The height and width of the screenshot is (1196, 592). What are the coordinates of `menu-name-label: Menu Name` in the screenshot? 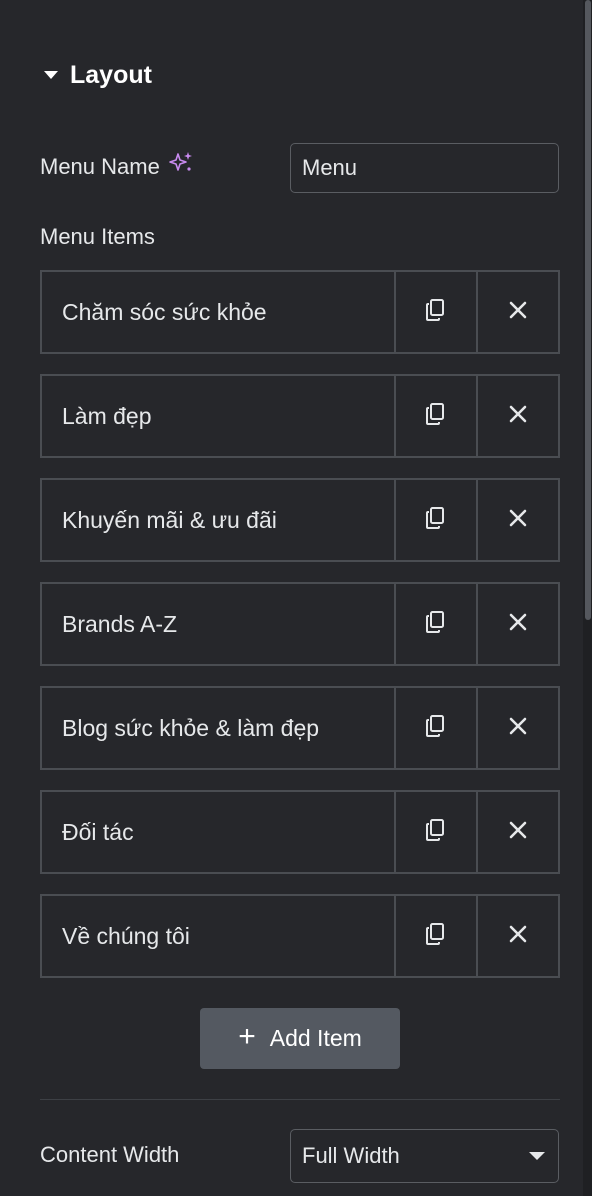 It's located at (117, 167).